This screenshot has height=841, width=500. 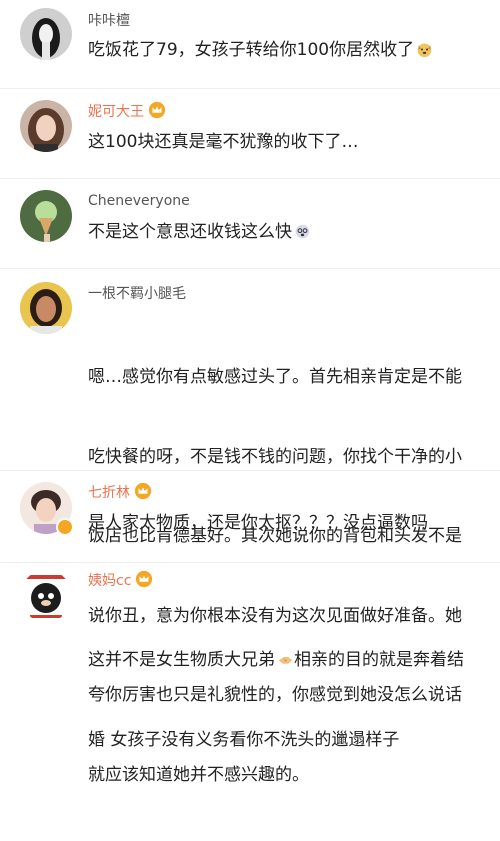 I want to click on comment-item: Cheneveryone 不是这个意思还收钱这么快, so click(x=250, y=223).